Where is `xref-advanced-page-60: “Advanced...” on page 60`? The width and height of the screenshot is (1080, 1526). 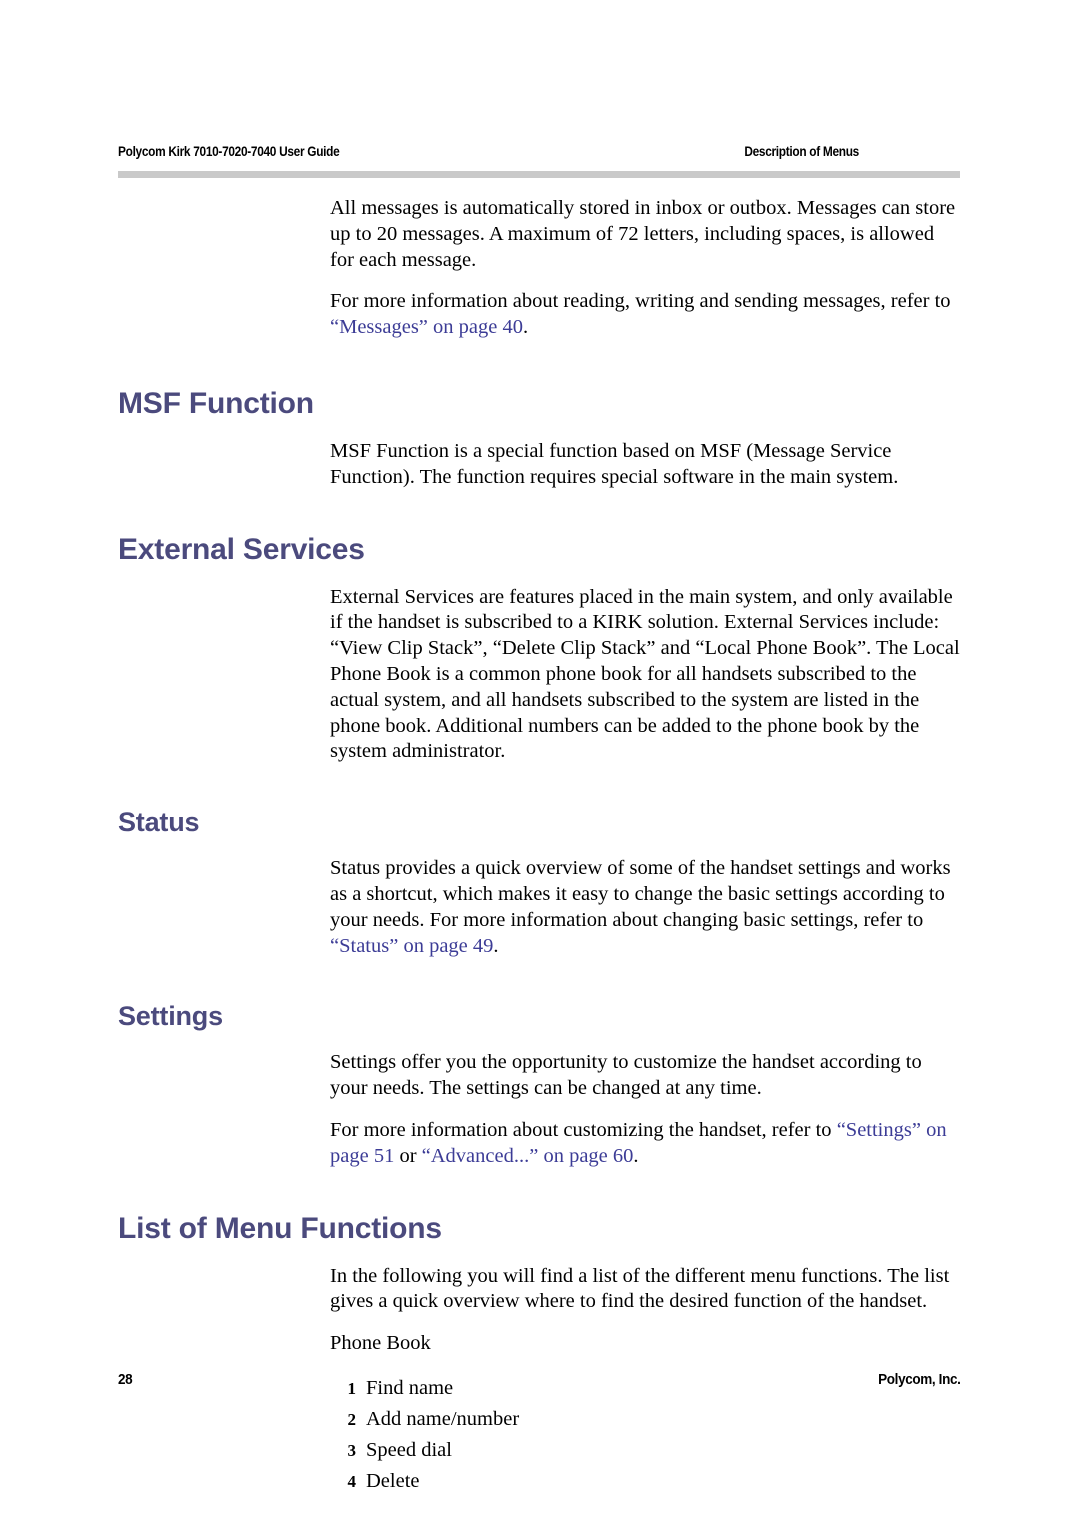 xref-advanced-page-60: “Advanced...” on page 60 is located at coordinates (528, 1156).